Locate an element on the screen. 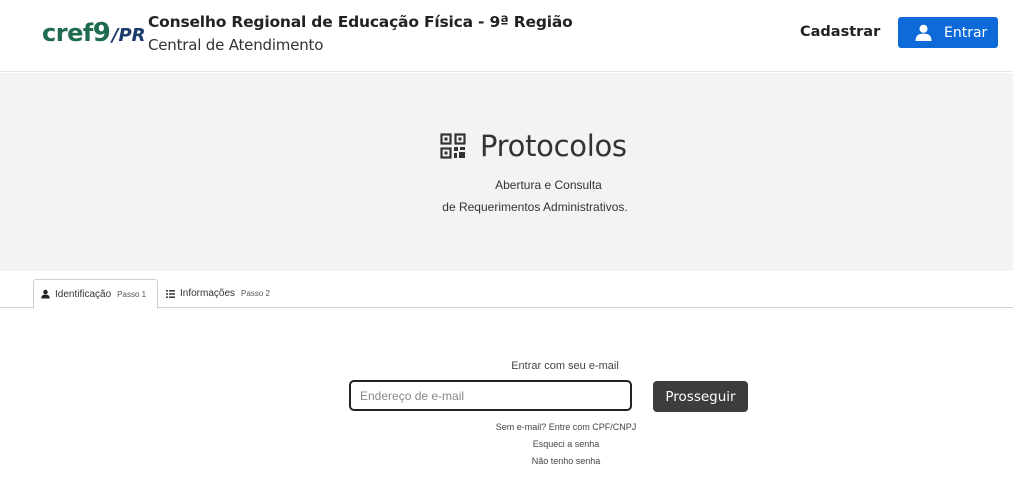 This screenshot has height=487, width=1013. login-with-cpf-link: Sem e-mail? Entre com CPF/CNPJ is located at coordinates (506, 427).